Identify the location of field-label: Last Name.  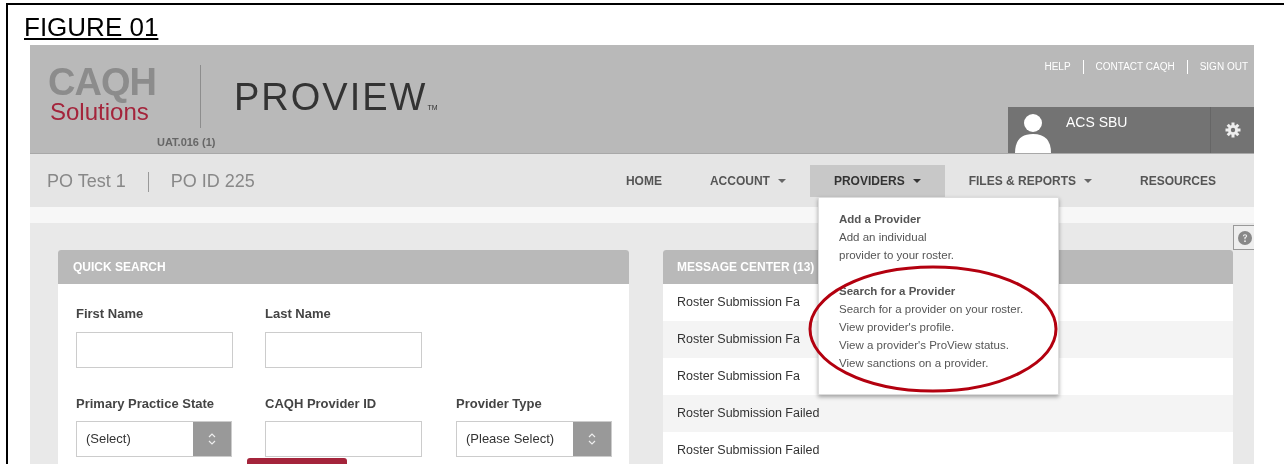
(298, 314).